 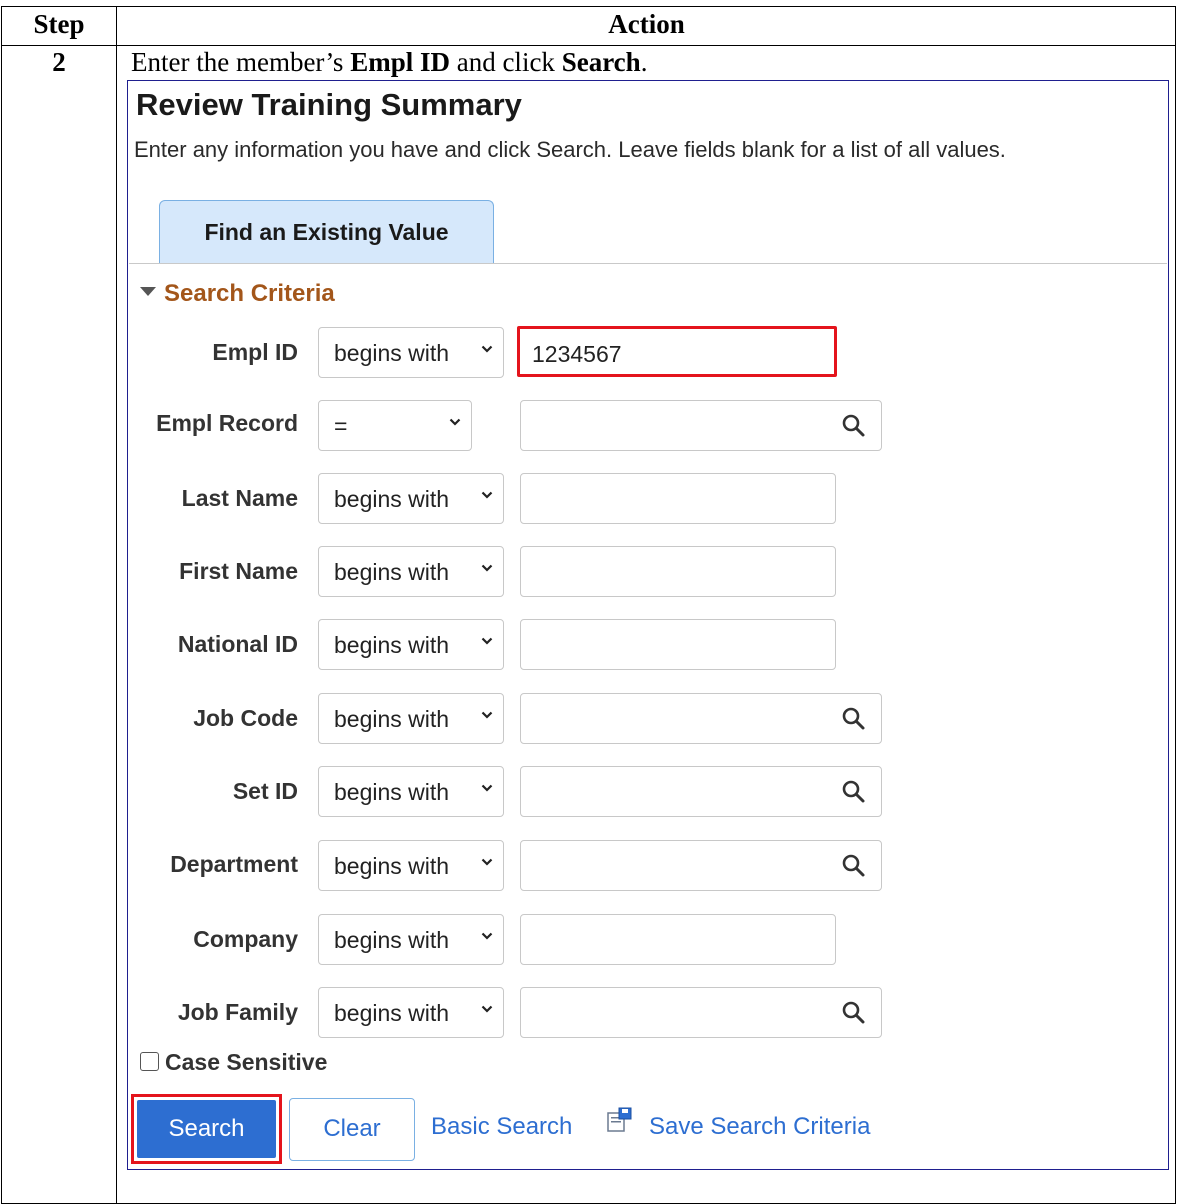 I want to click on label-empl-record: Empl Record, so click(x=227, y=423).